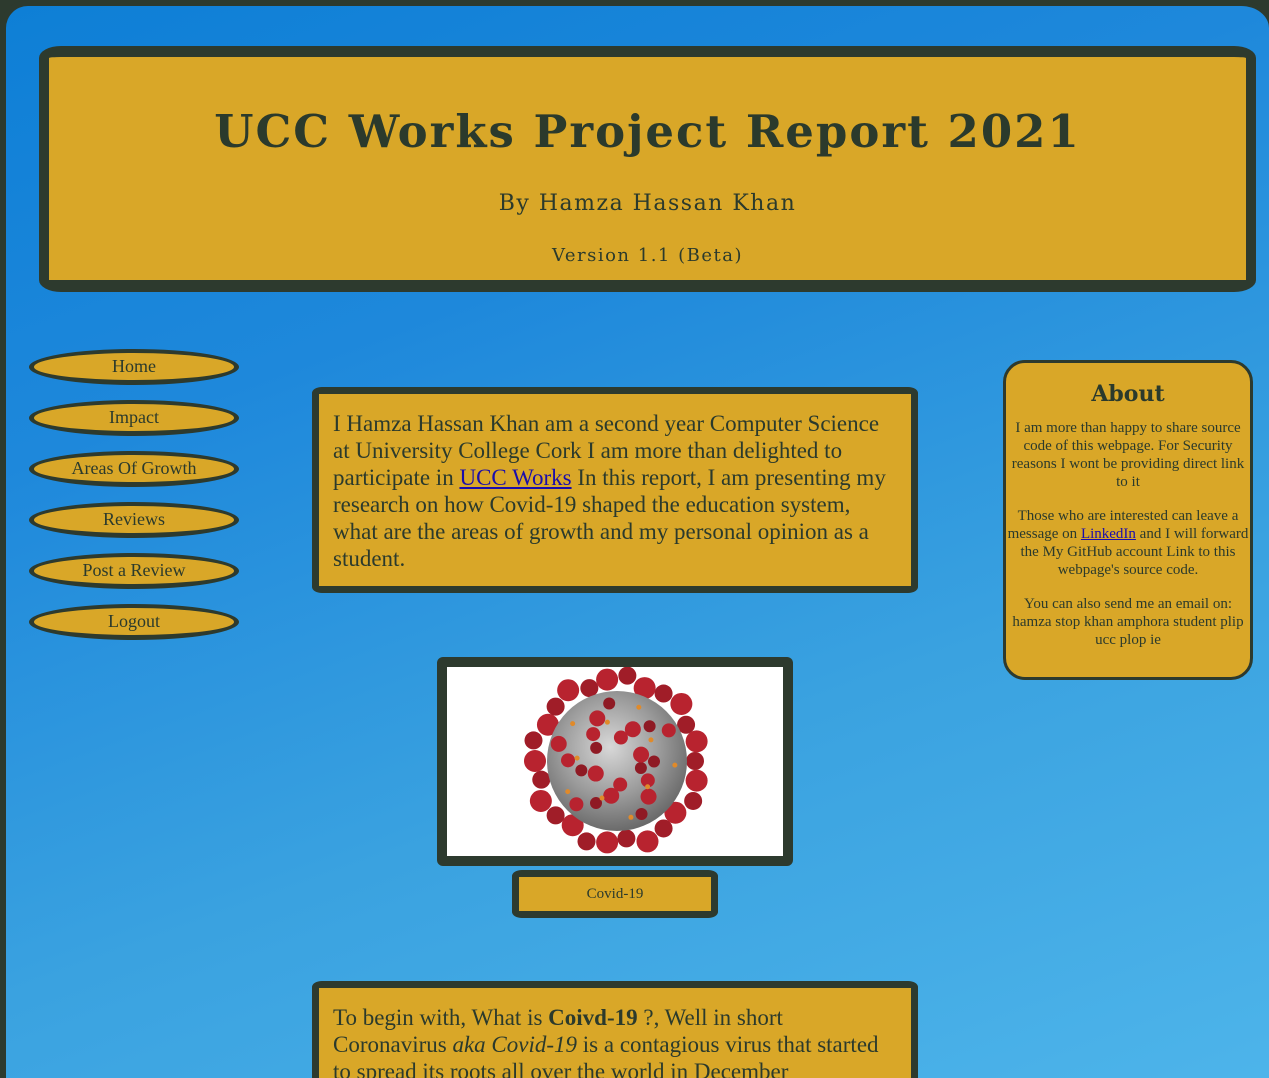 Image resolution: width=1269 pixels, height=1078 pixels. I want to click on para2-bold-term: Coivd-19, so click(593, 1017).